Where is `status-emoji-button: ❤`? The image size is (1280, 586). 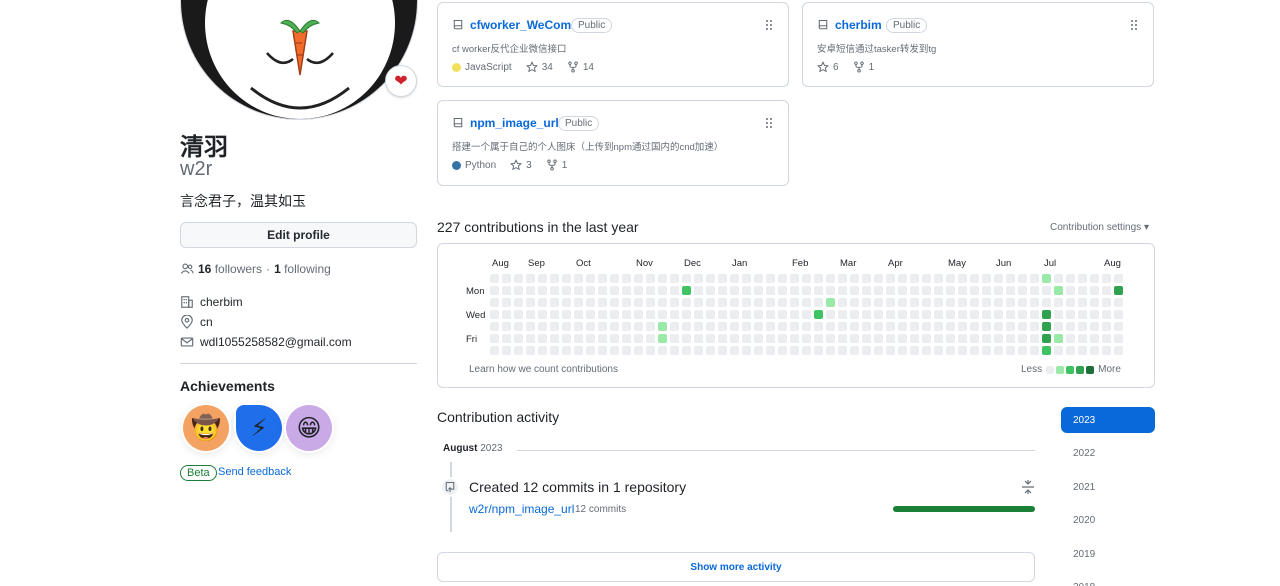
status-emoji-button: ❤ is located at coordinates (401, 81).